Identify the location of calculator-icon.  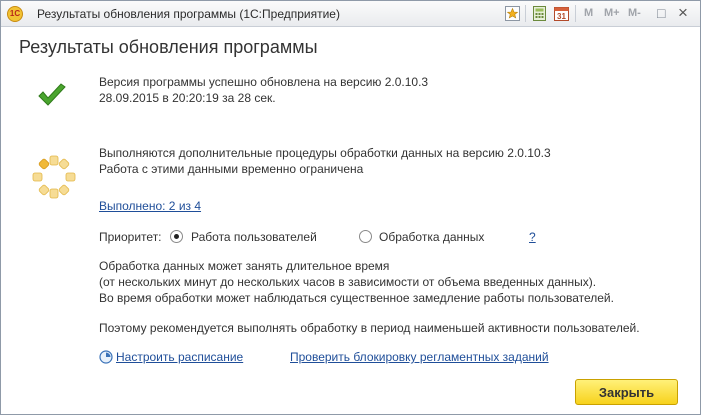
(539, 13).